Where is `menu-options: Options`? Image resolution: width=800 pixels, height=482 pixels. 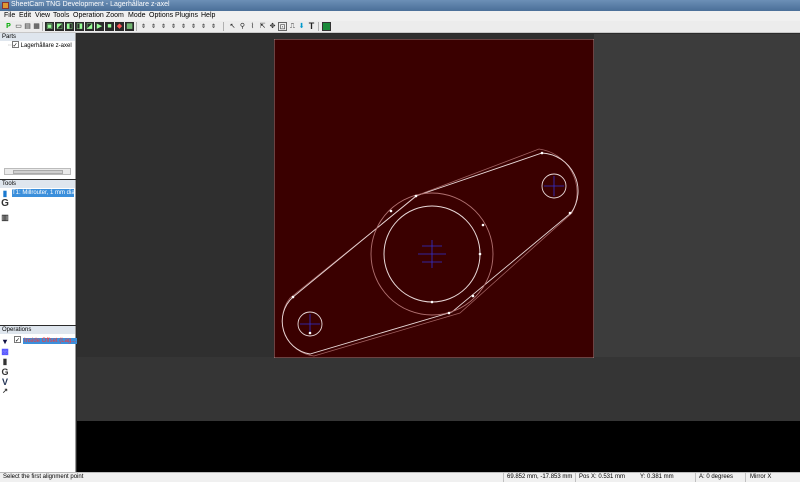 menu-options: Options is located at coordinates (161, 15).